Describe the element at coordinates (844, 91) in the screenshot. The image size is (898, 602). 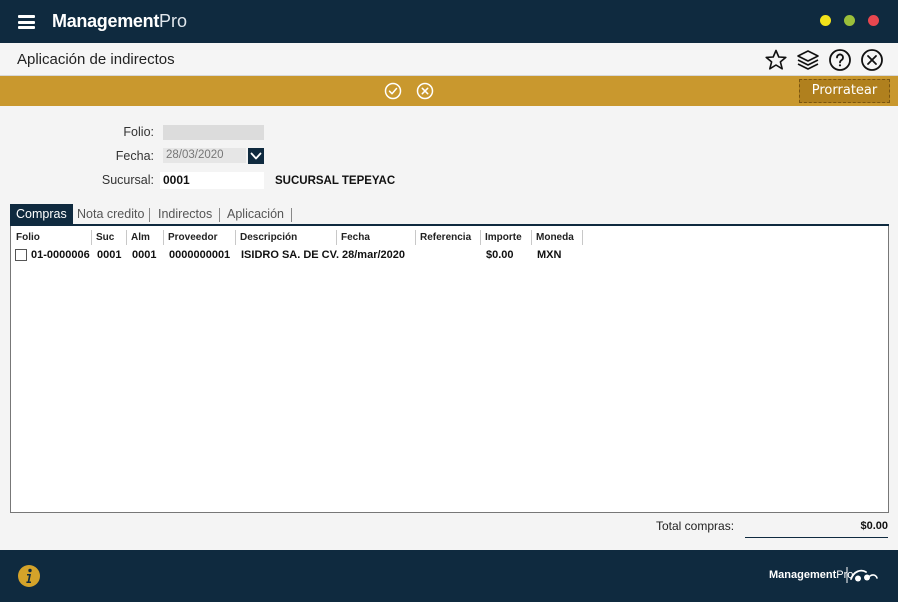
I see `prorratear-button: Prorratear` at that location.